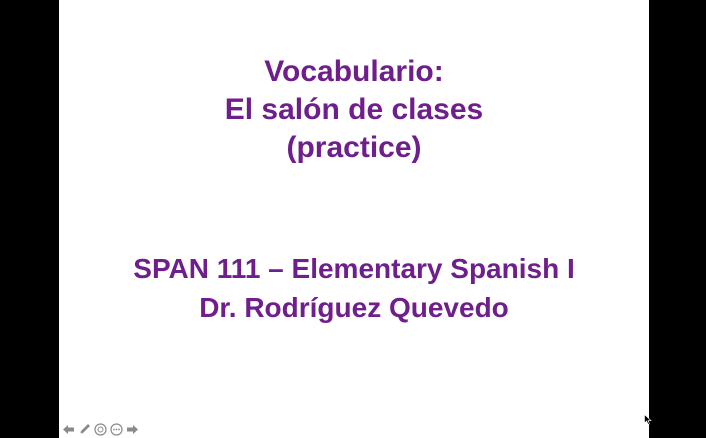 Image resolution: width=706 pixels, height=438 pixels. What do you see at coordinates (84, 429) in the screenshot?
I see `pen-icon` at bounding box center [84, 429].